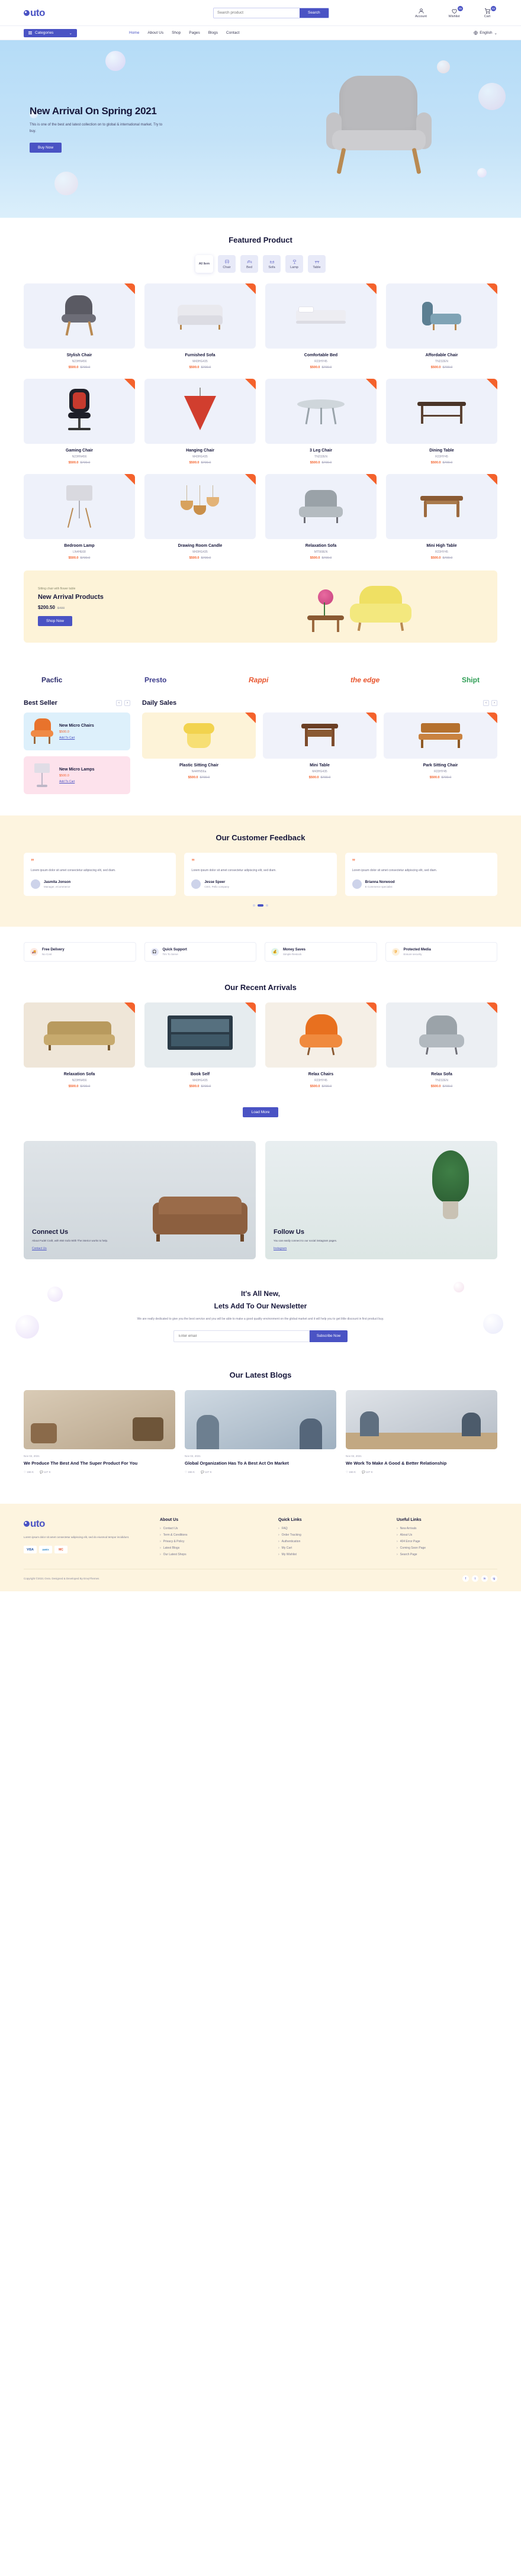 The width and height of the screenshot is (521, 2576). I want to click on bestseller-prev-button: ‹, so click(119, 703).